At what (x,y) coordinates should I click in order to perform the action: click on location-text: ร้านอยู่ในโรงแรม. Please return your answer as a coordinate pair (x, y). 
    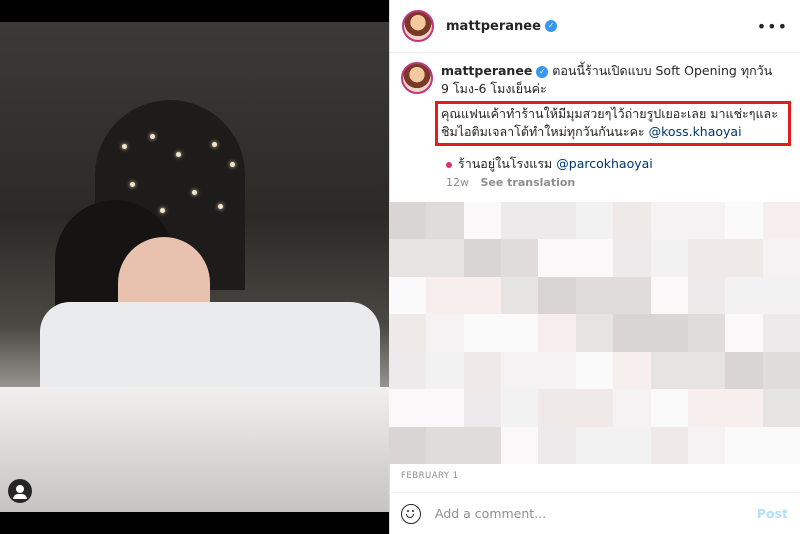
    Looking at the image, I should click on (507, 163).